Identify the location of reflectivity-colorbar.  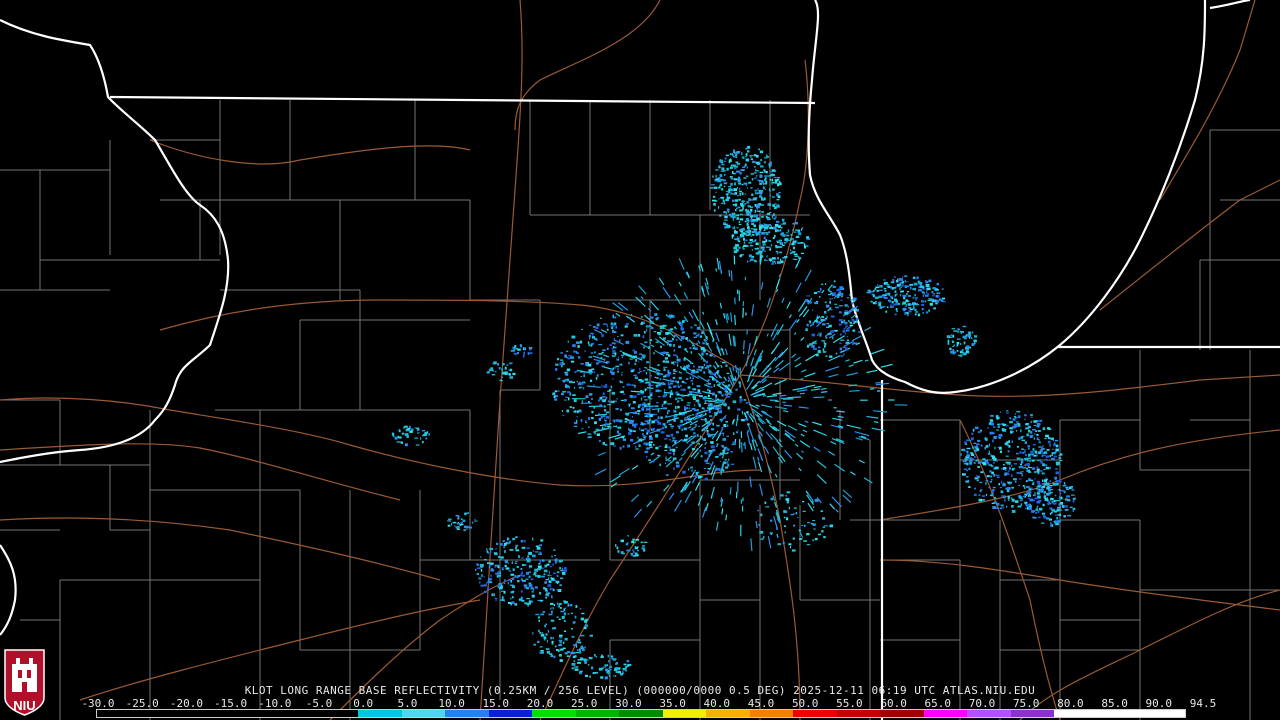
(641, 713).